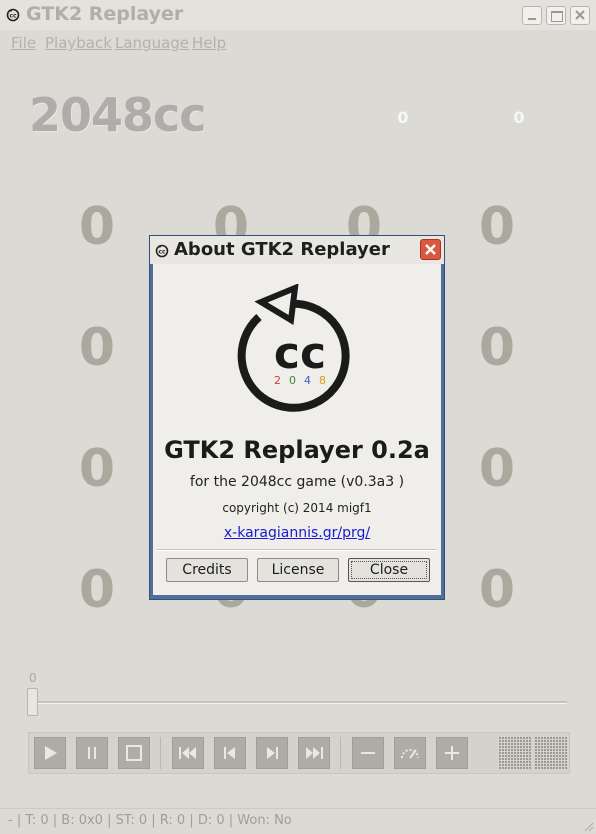 The width and height of the screenshot is (596, 834). What do you see at coordinates (105, 14) in the screenshot?
I see `window-title: GTK2 Replayer` at bounding box center [105, 14].